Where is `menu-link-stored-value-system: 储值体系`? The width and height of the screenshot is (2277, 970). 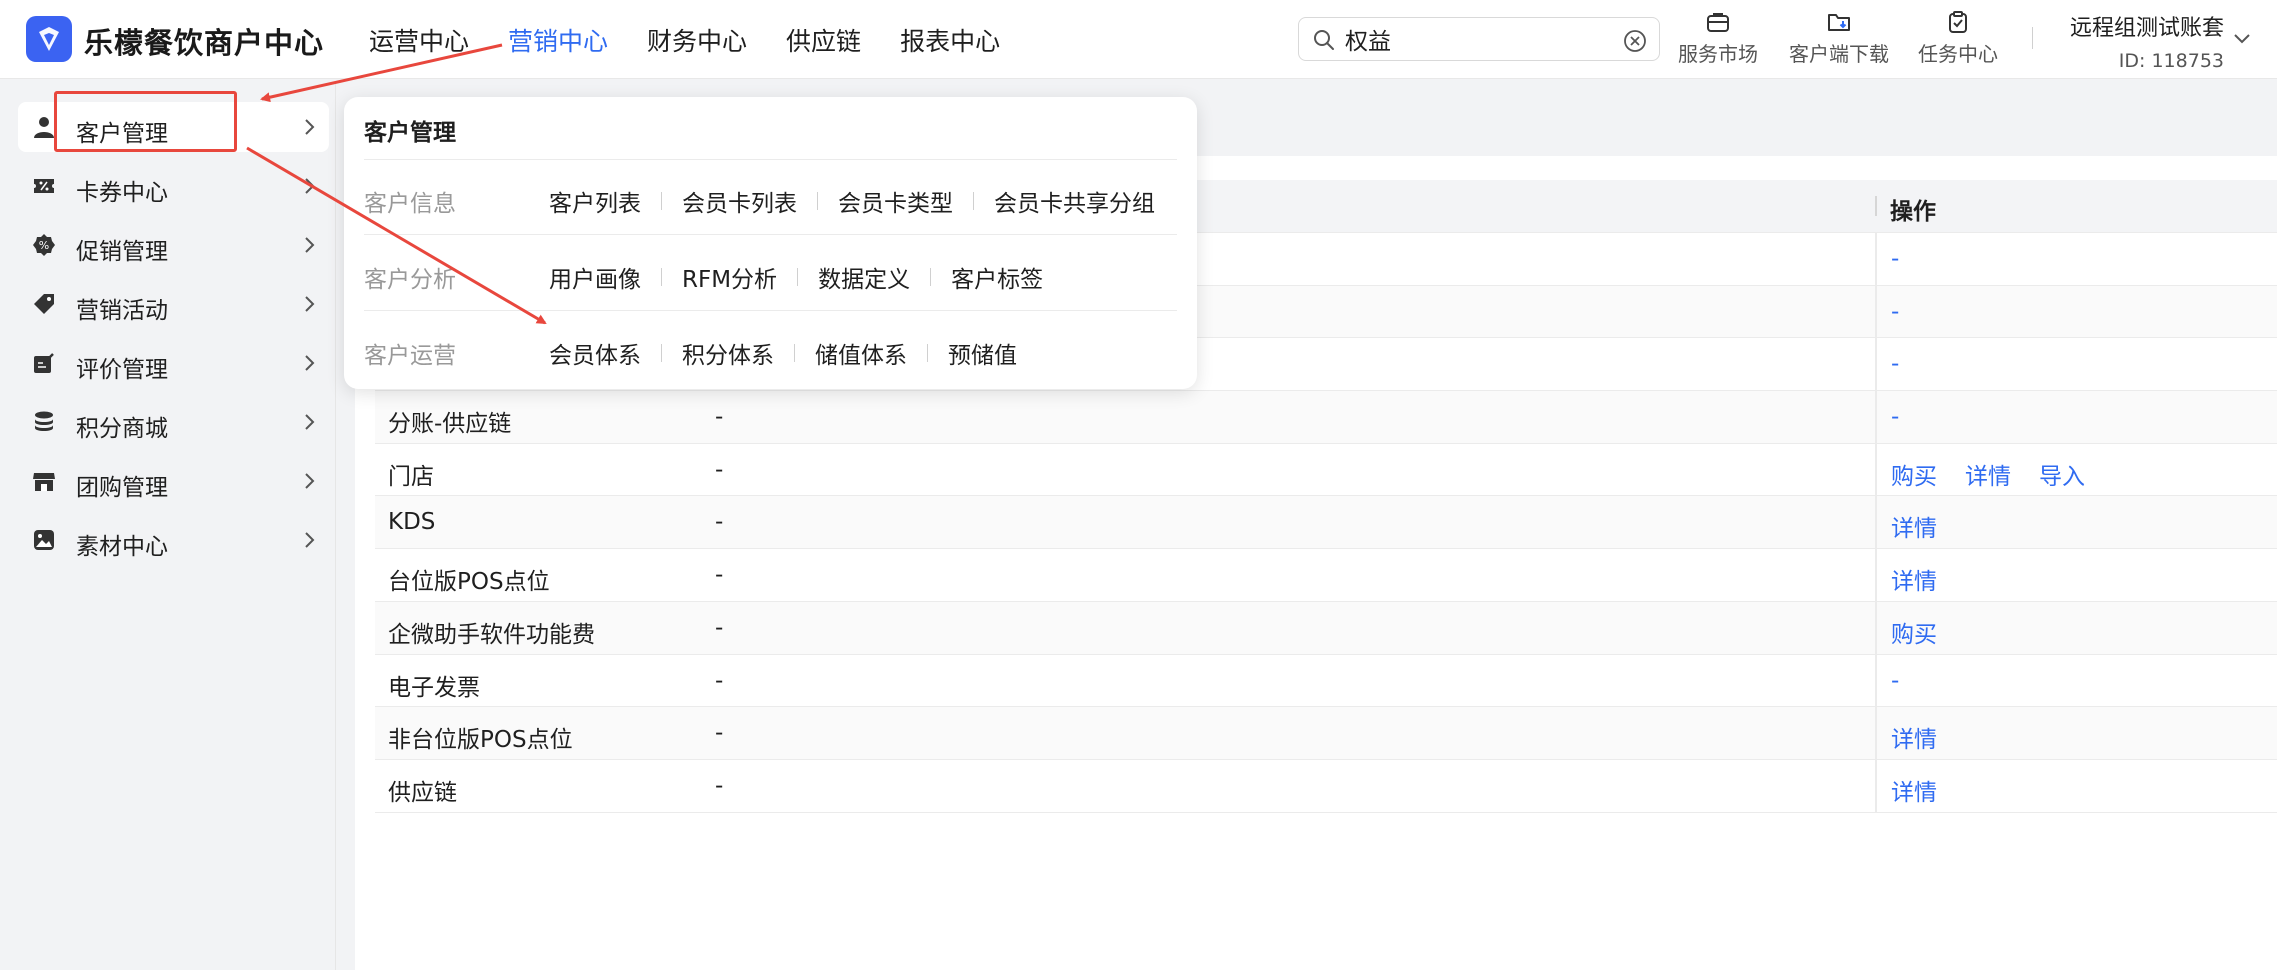
menu-link-stored-value-system: 储值体系 is located at coordinates (861, 353).